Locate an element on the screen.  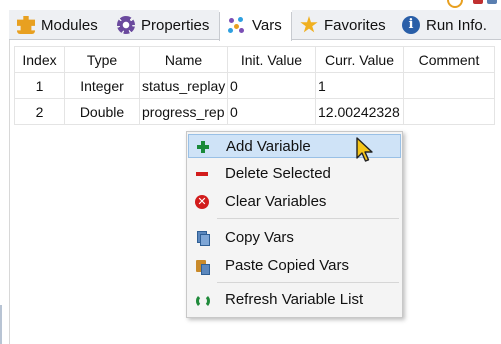
cell-index: 1 is located at coordinates (39, 85).